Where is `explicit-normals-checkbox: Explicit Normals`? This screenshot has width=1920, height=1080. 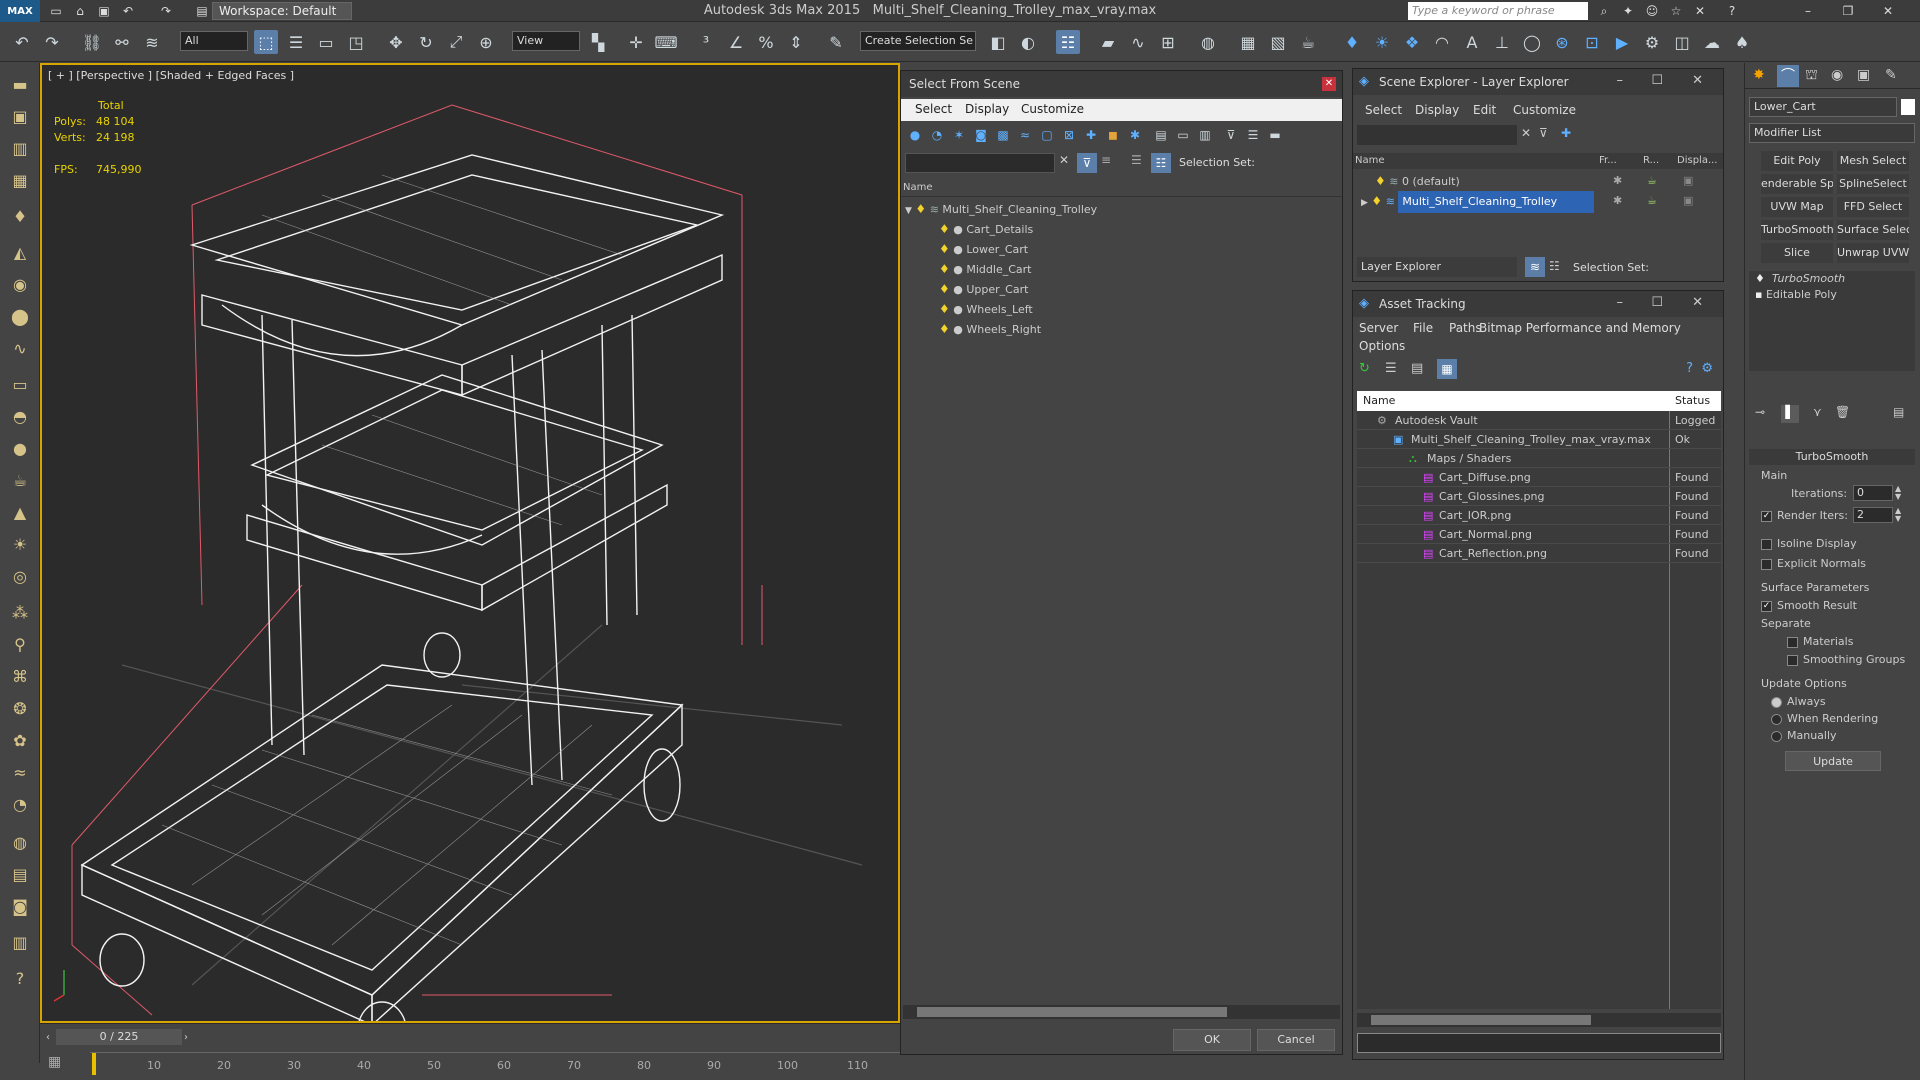
explicit-normals-checkbox: Explicit Normals is located at coordinates (1813, 563).